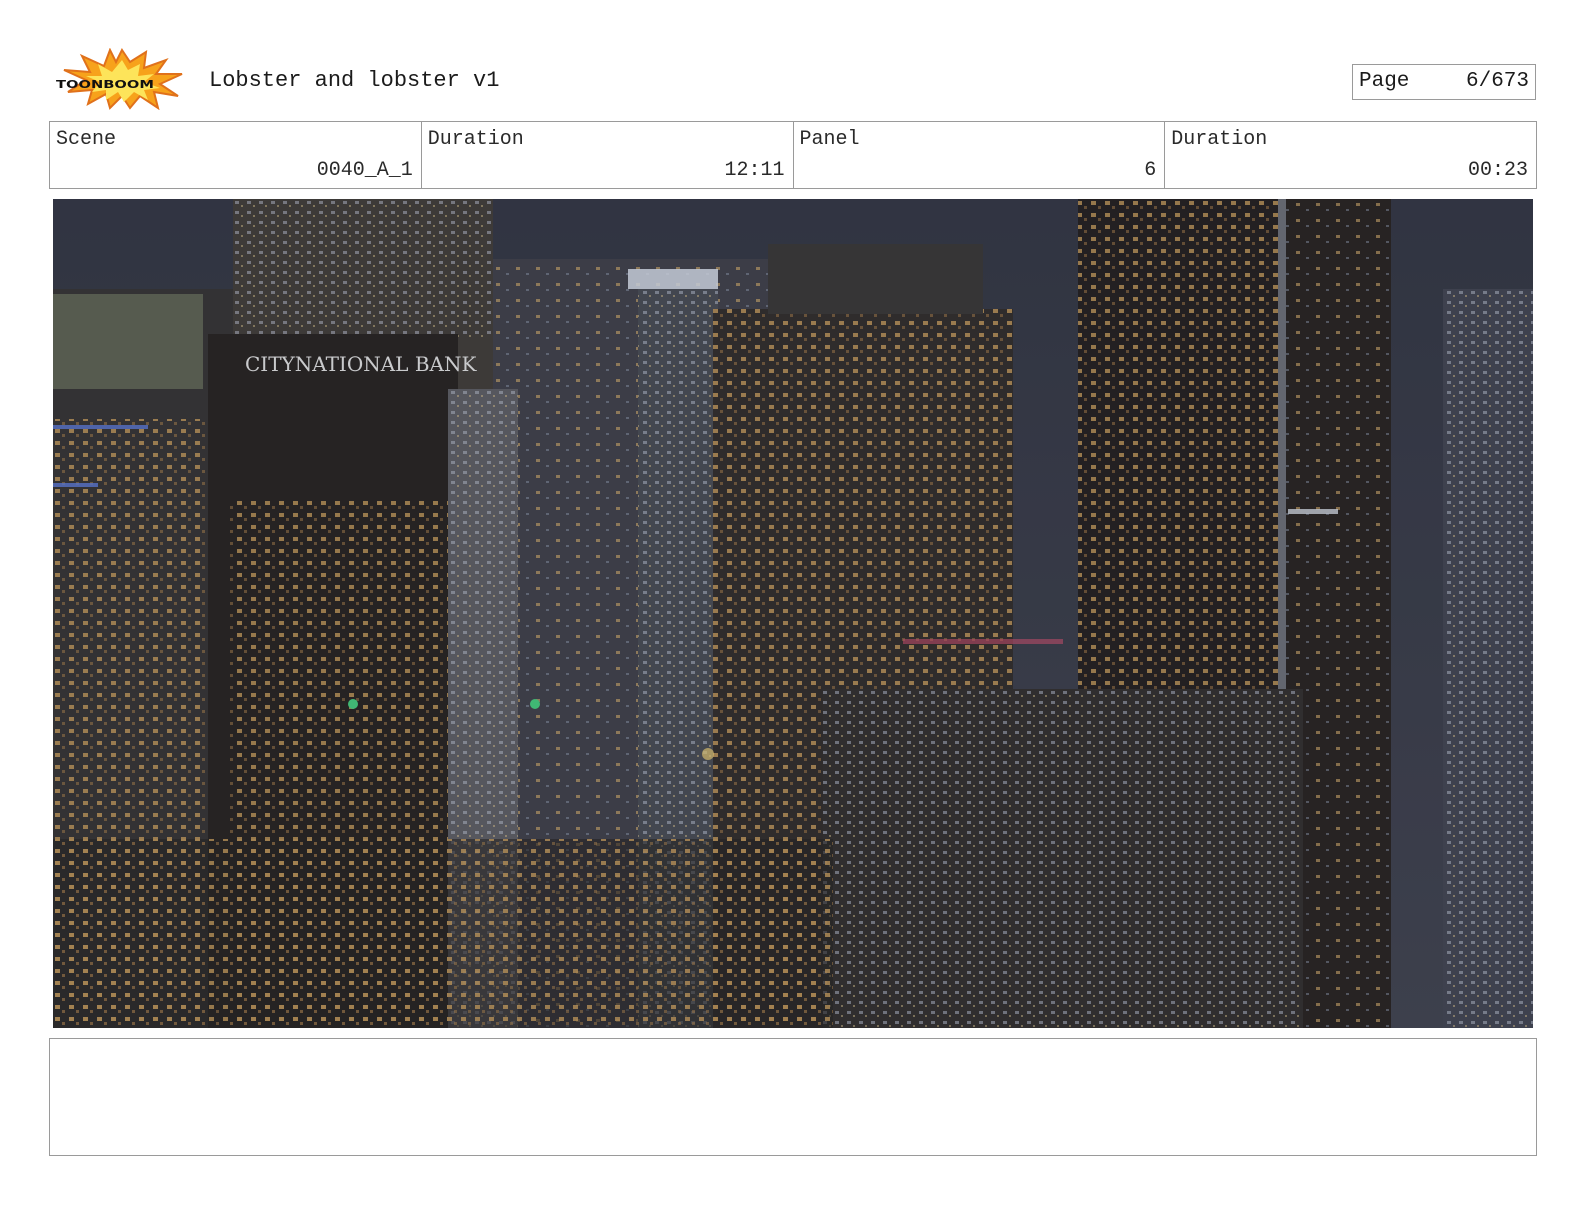 The width and height of the screenshot is (1581, 1224). Describe the element at coordinates (608, 155) in the screenshot. I see `scene-duration-cell: Duration 12:11` at that location.